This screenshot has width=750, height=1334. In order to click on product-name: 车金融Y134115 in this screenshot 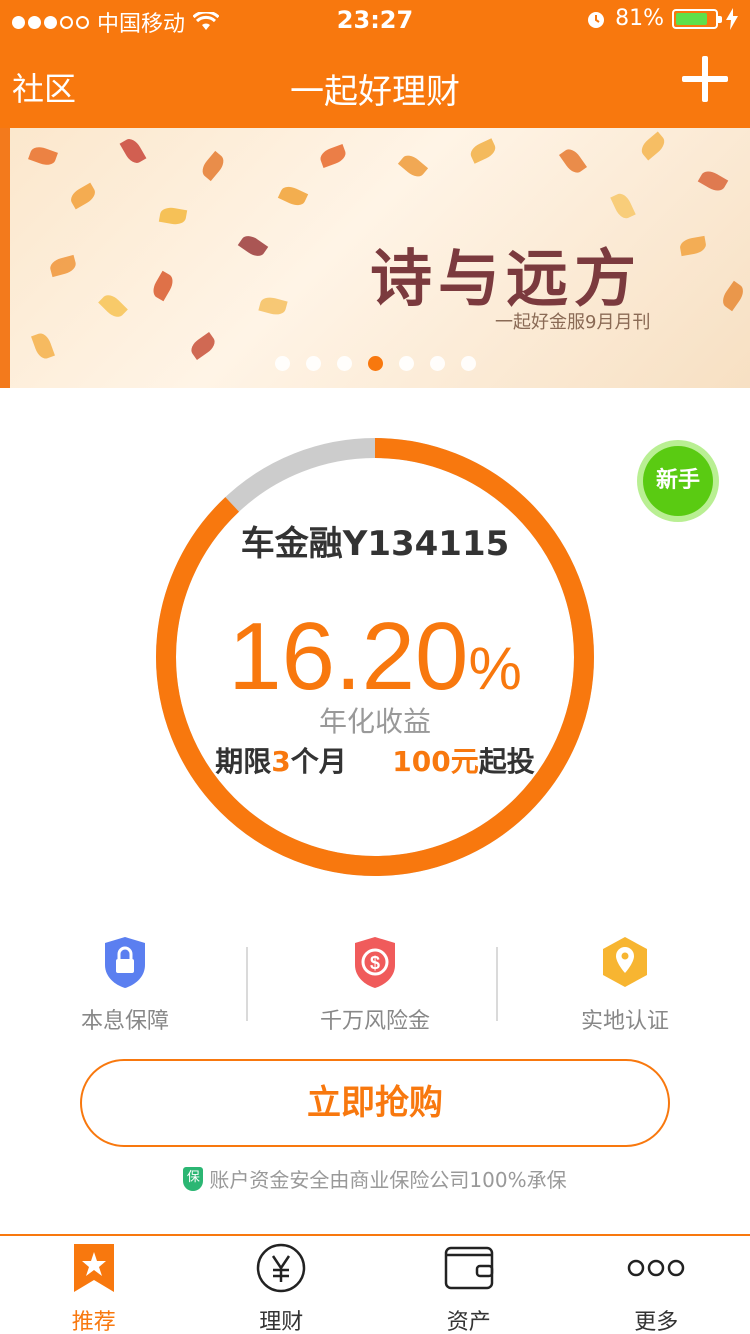, I will do `click(375, 540)`.